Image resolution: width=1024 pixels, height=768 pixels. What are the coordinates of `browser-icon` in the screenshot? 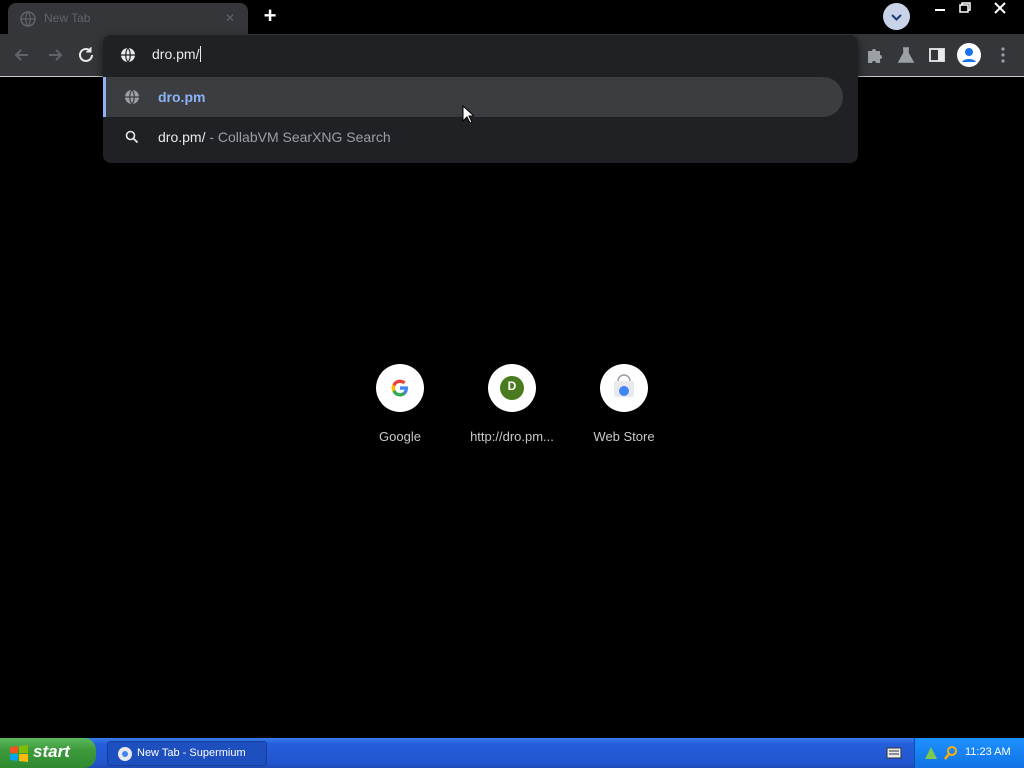 It's located at (125, 754).